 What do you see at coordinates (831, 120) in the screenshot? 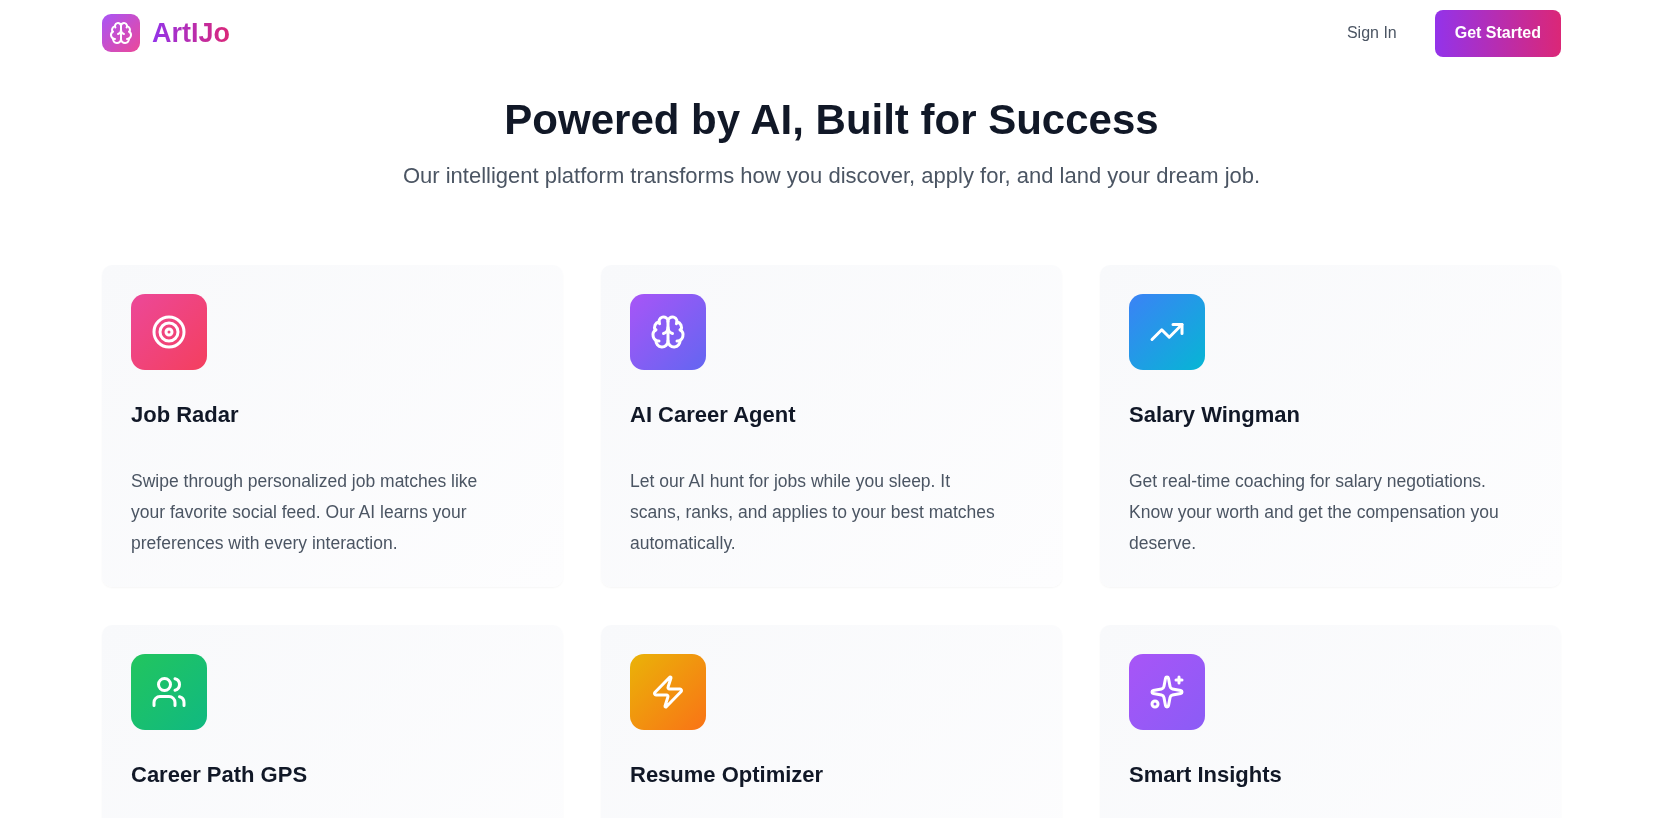
I see `hero-title: Powered by AI, Built for Success` at bounding box center [831, 120].